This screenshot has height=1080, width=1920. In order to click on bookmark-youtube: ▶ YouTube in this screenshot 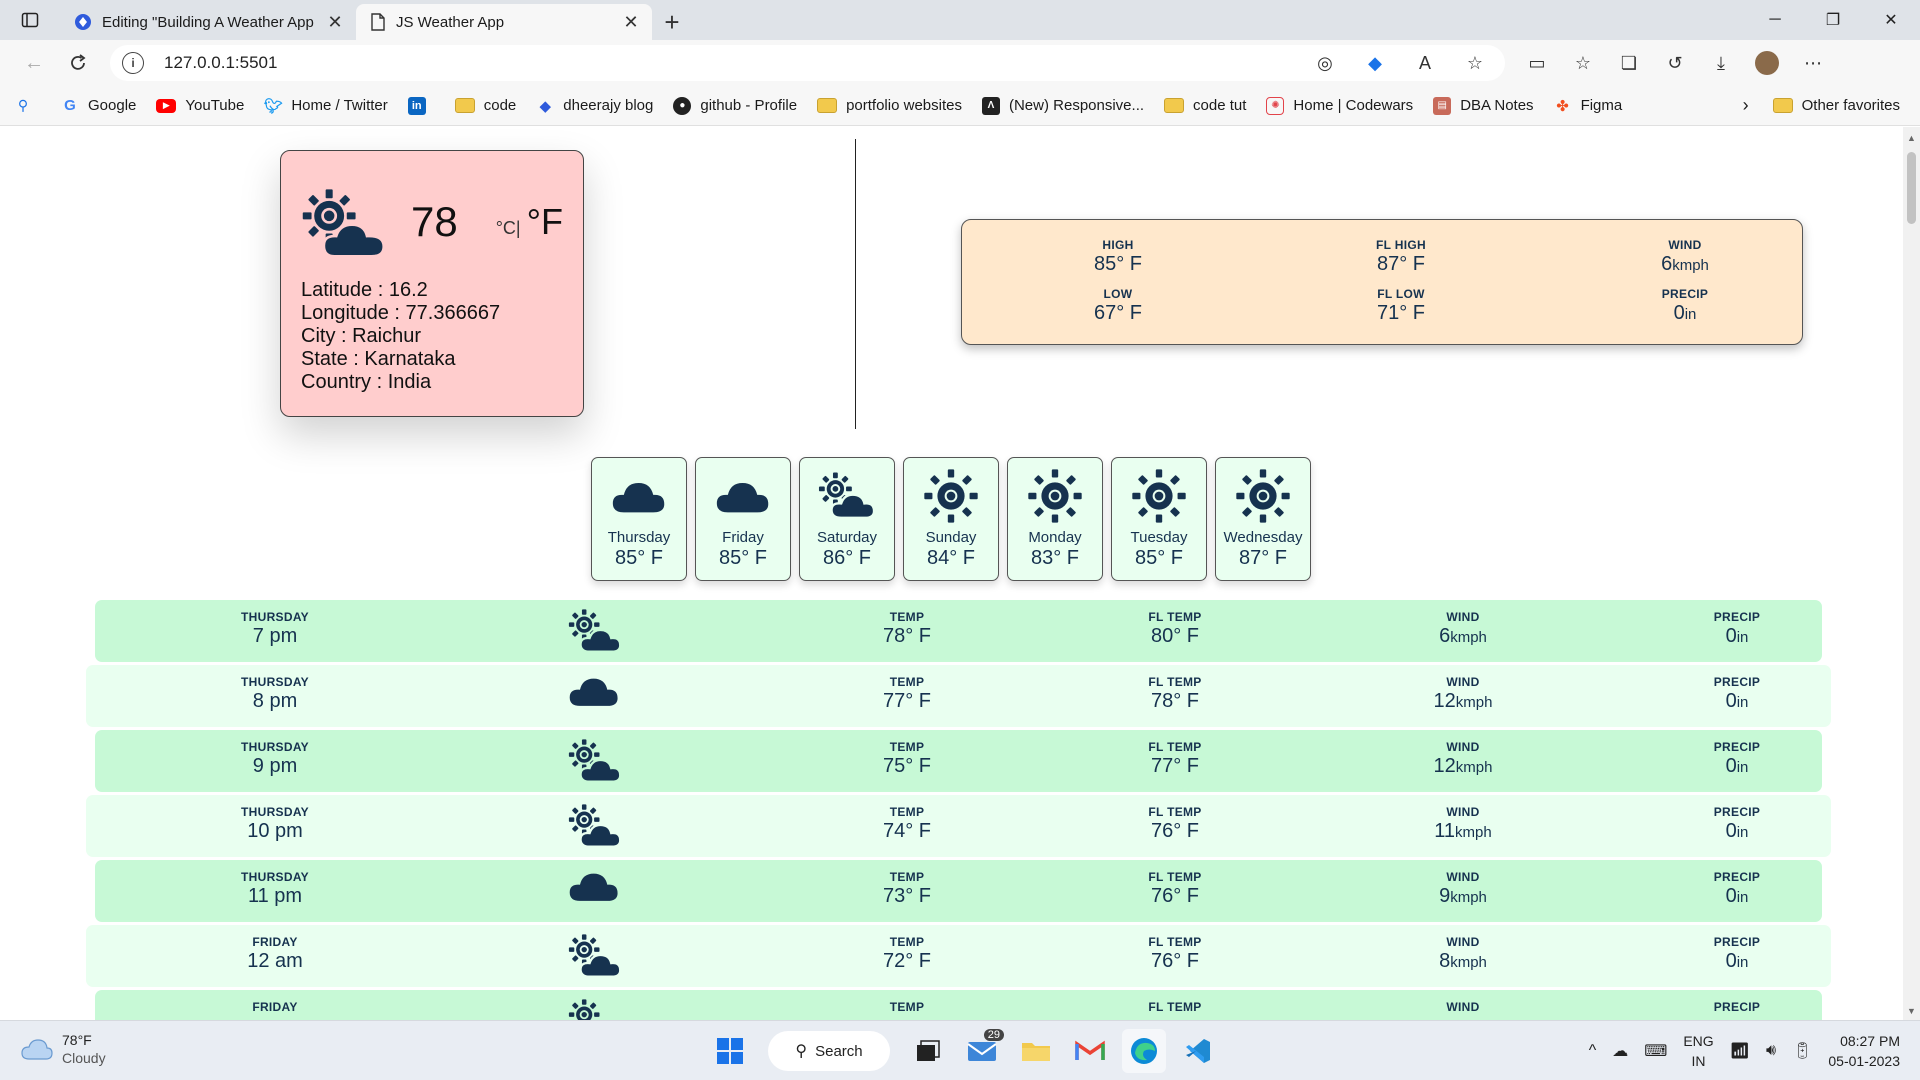, I will do `click(200, 105)`.